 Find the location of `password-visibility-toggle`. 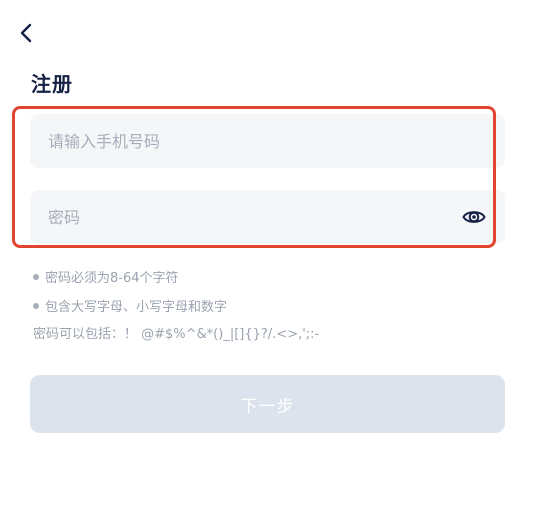

password-visibility-toggle is located at coordinates (474, 217).